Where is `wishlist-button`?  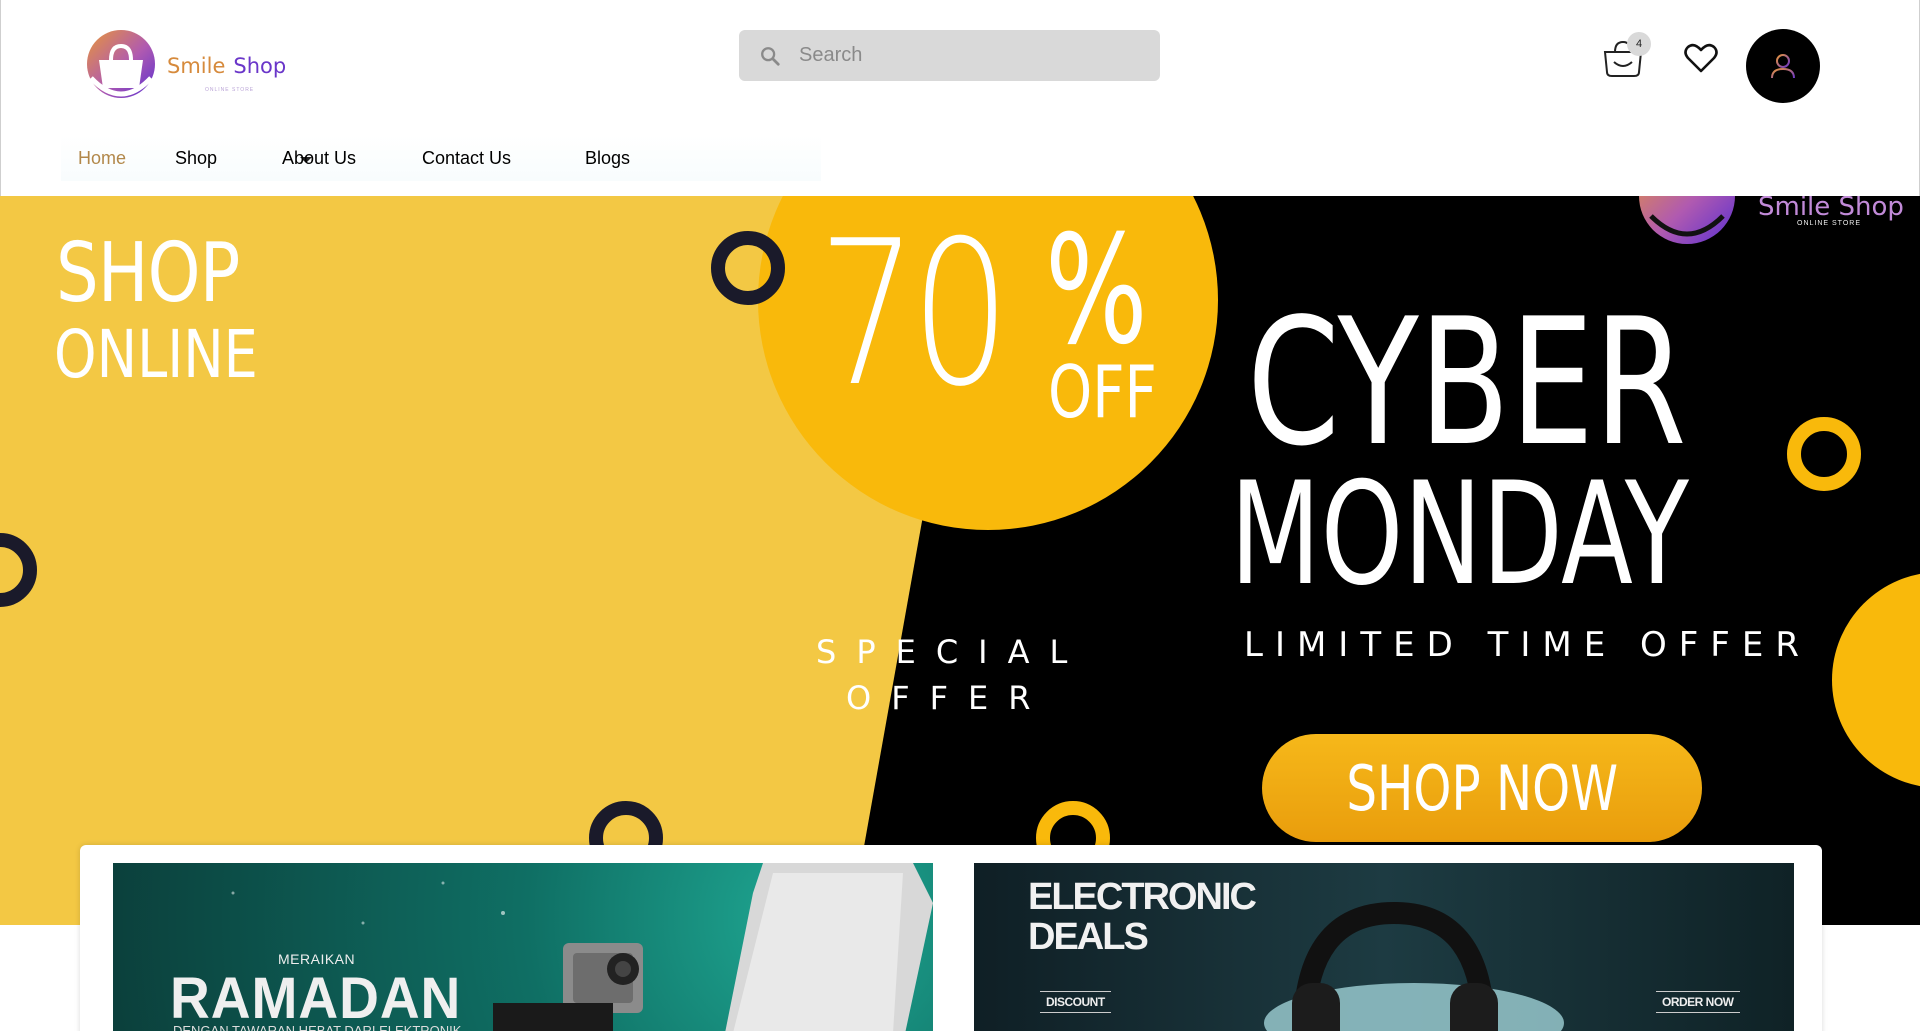
wishlist-button is located at coordinates (1701, 58).